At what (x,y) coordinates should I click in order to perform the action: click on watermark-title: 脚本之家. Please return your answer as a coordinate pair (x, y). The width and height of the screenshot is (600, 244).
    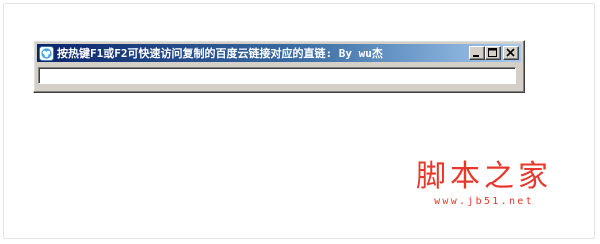
    Looking at the image, I should click on (484, 176).